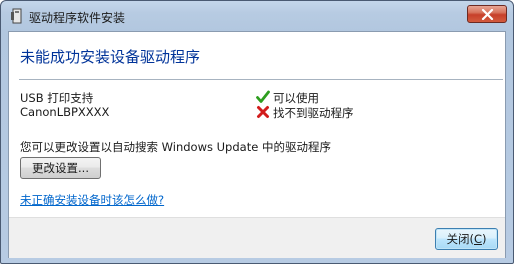 This screenshot has width=516, height=266. Describe the element at coordinates (65, 112) in the screenshot. I see `device-name: CanonLBPXXXX` at that location.